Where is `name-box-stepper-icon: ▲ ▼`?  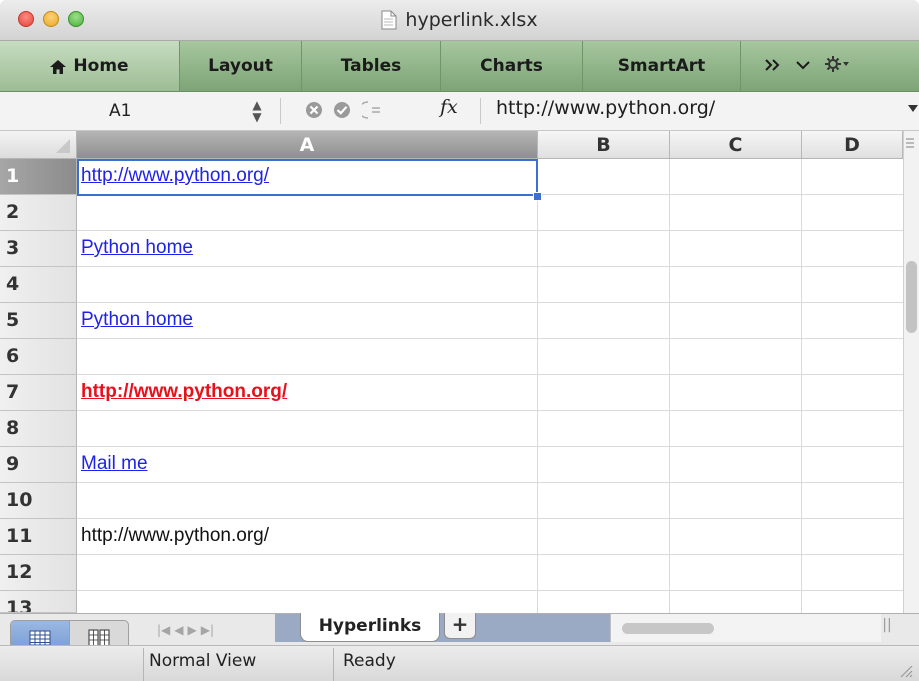
name-box-stepper-icon: ▲ ▼ is located at coordinates (257, 111).